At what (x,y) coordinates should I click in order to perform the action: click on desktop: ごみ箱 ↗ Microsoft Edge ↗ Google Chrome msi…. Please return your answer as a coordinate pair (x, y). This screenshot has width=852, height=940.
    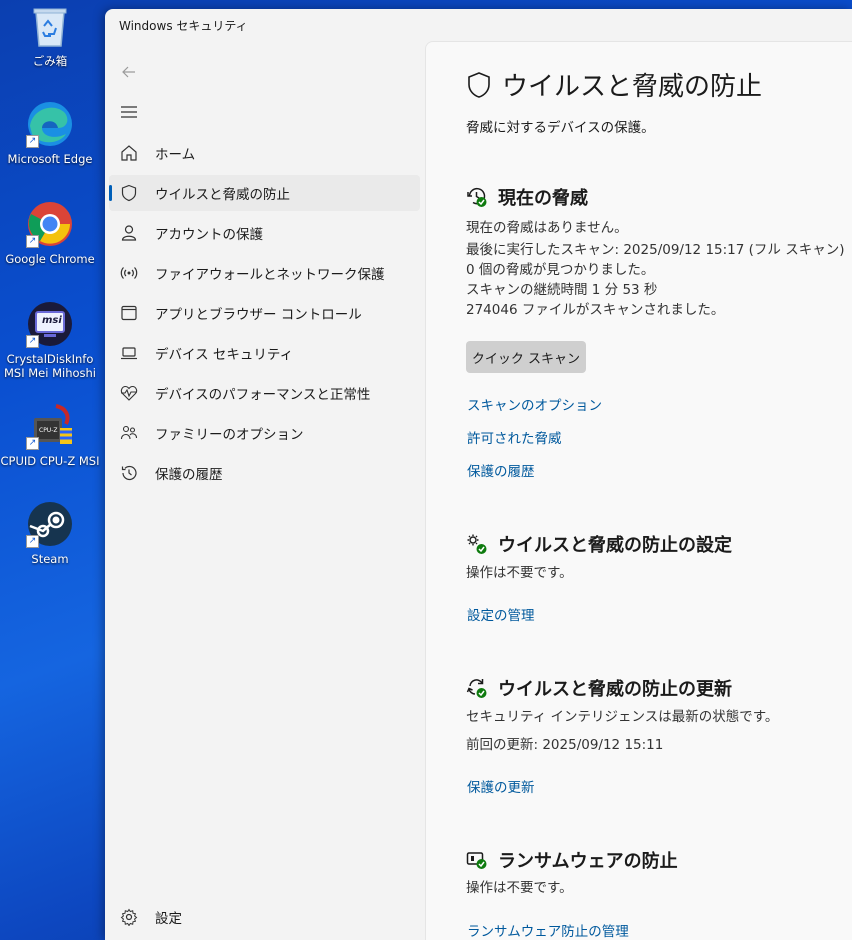
    Looking at the image, I should click on (52, 470).